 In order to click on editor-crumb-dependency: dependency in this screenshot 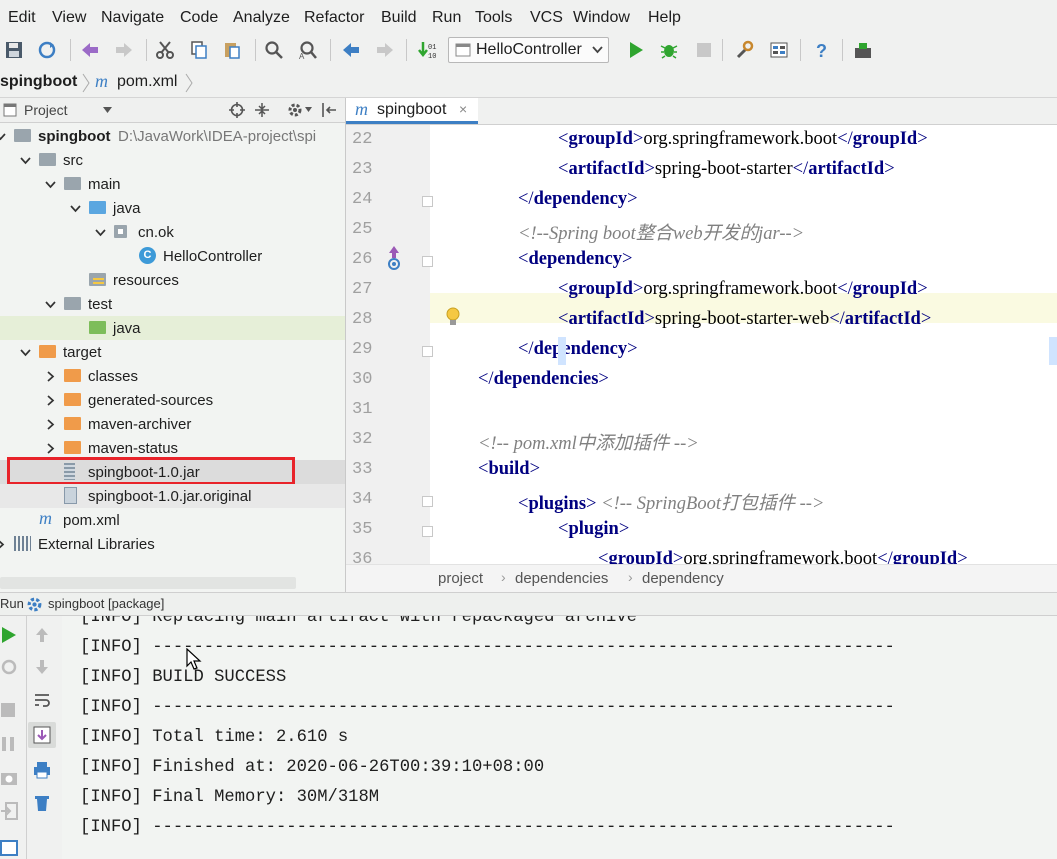, I will do `click(683, 578)`.